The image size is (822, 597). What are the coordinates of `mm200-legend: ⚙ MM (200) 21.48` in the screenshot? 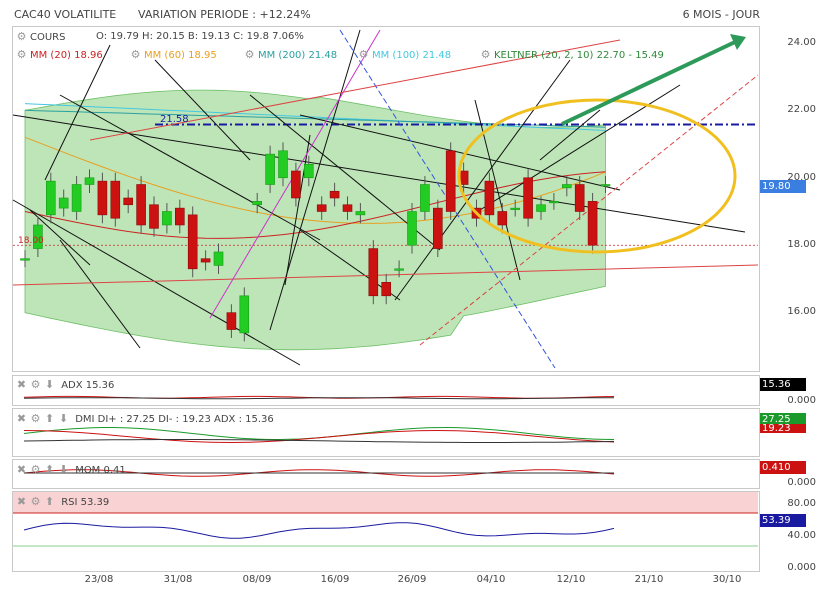 It's located at (291, 55).